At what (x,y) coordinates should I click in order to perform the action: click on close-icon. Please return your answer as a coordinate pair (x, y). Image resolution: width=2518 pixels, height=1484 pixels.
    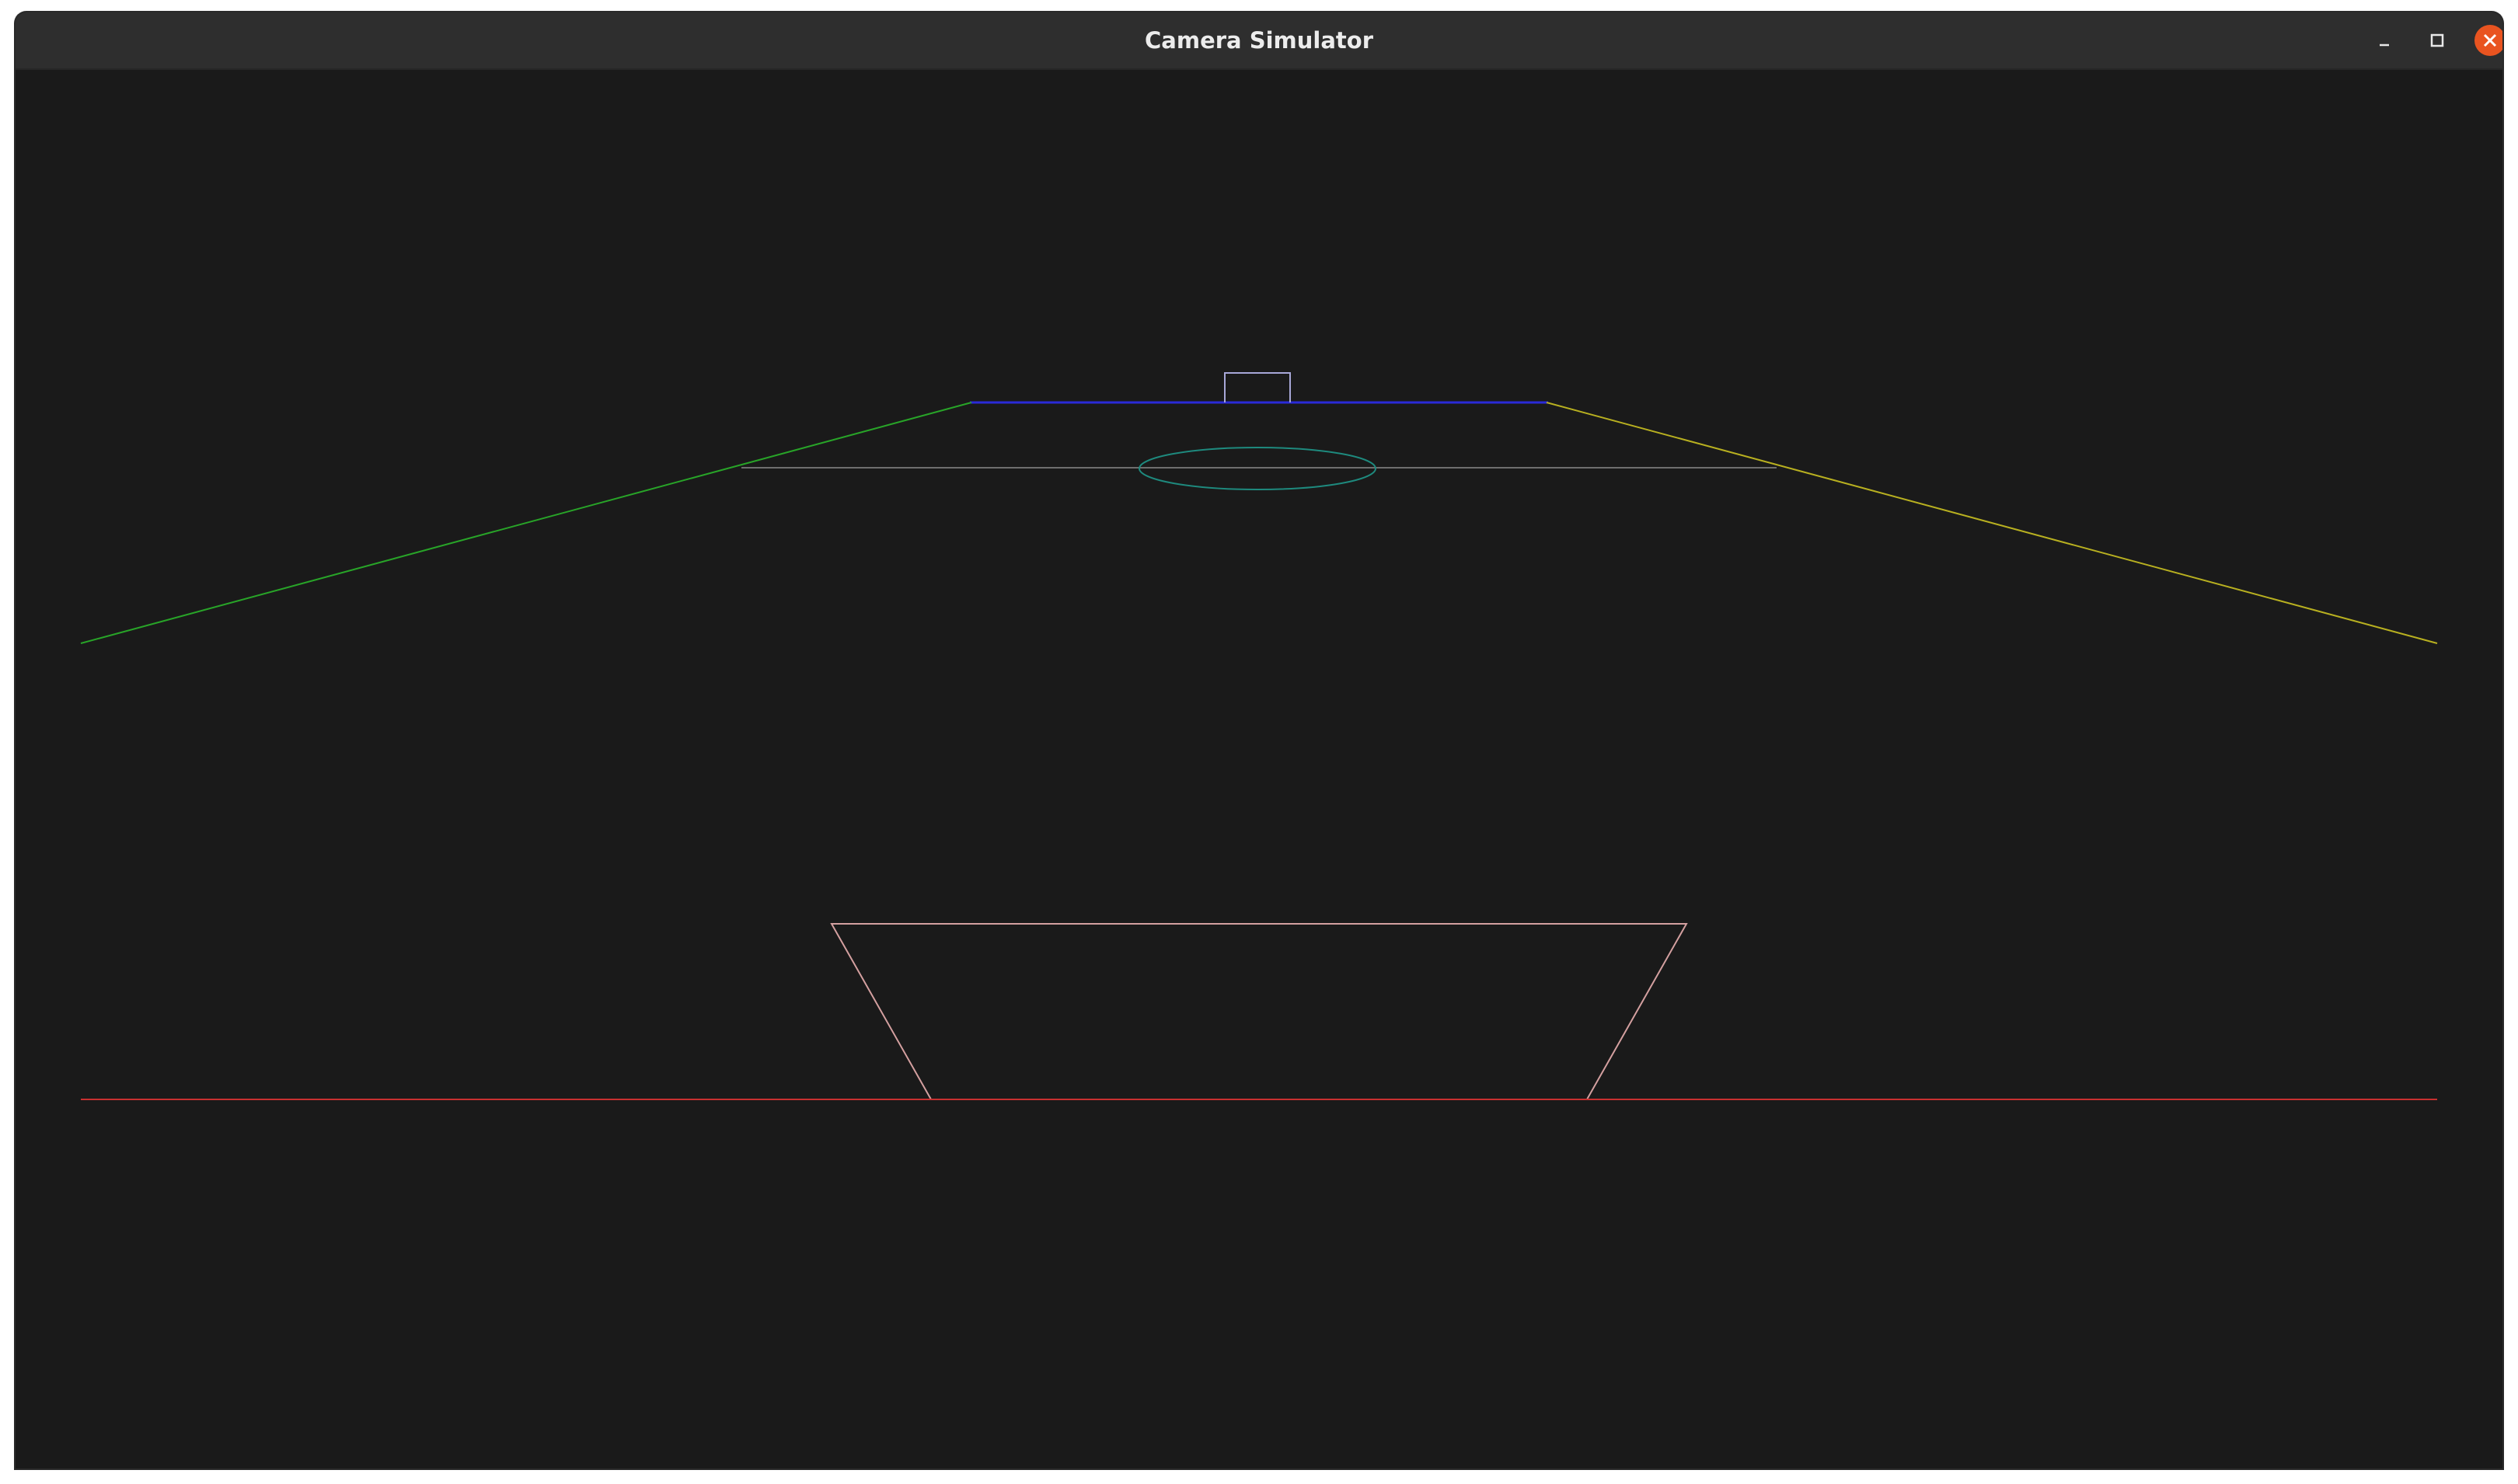
    Looking at the image, I should click on (2490, 40).